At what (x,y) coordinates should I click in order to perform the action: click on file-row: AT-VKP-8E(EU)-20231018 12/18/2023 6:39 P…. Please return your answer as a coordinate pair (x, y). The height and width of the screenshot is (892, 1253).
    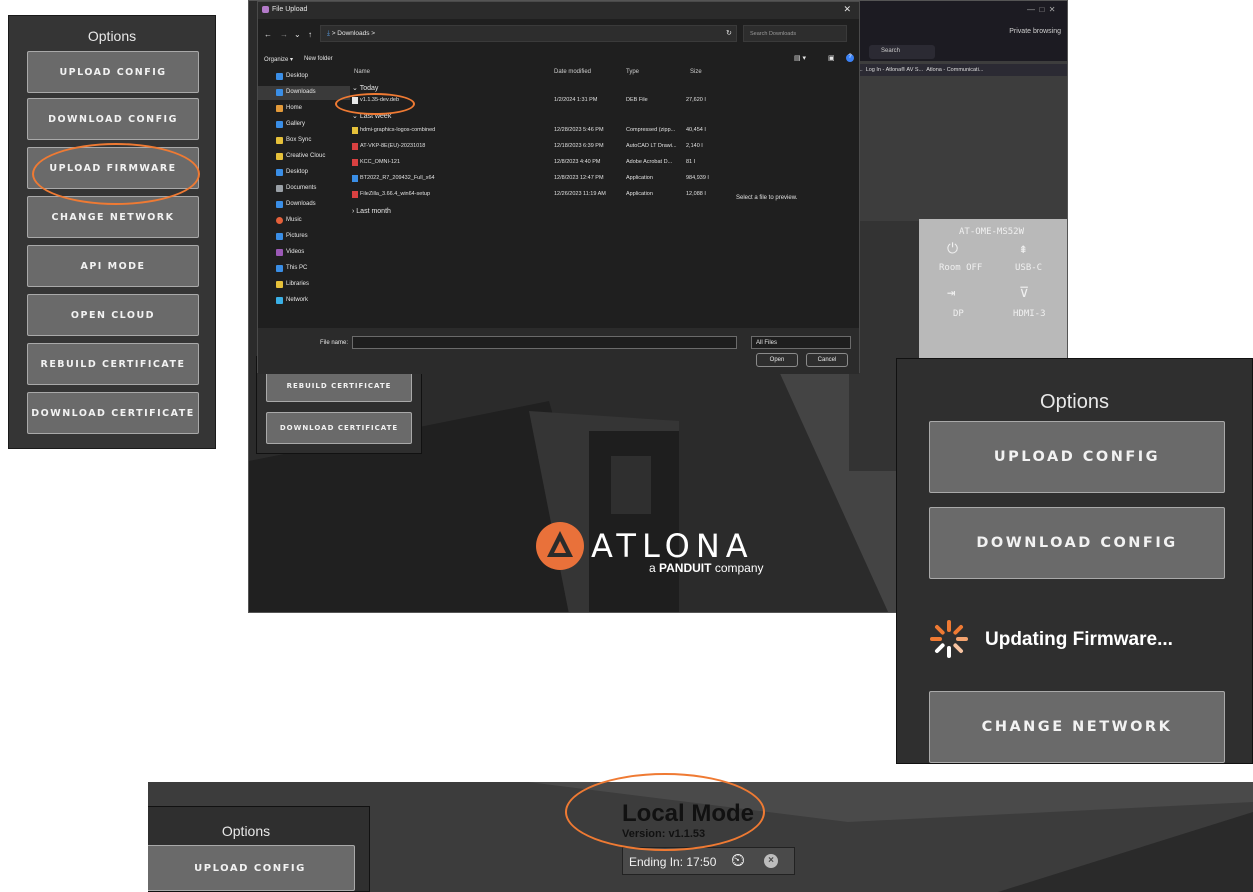
    Looking at the image, I should click on (535, 146).